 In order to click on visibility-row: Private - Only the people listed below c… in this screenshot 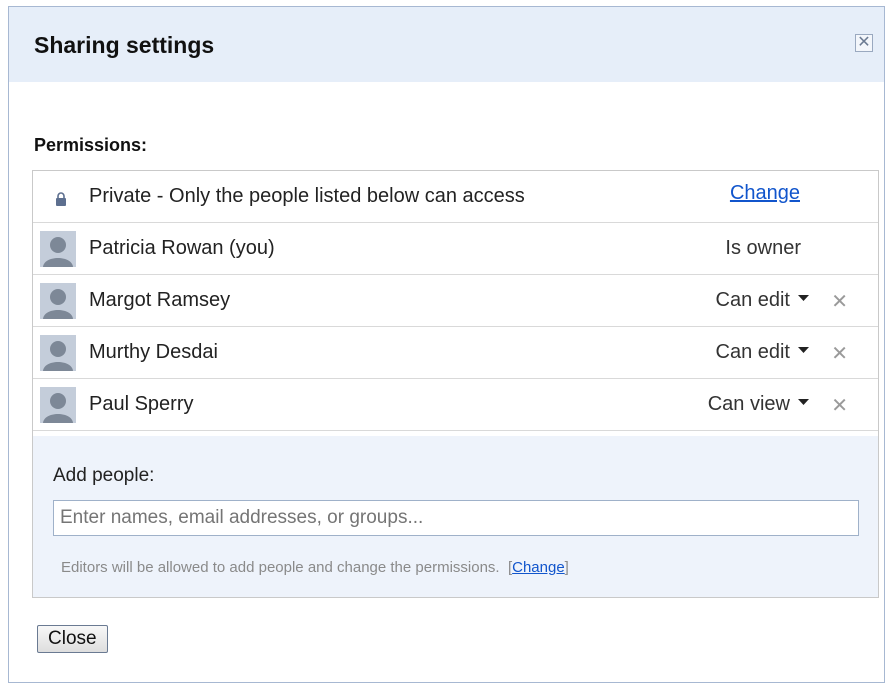, I will do `click(455, 197)`.